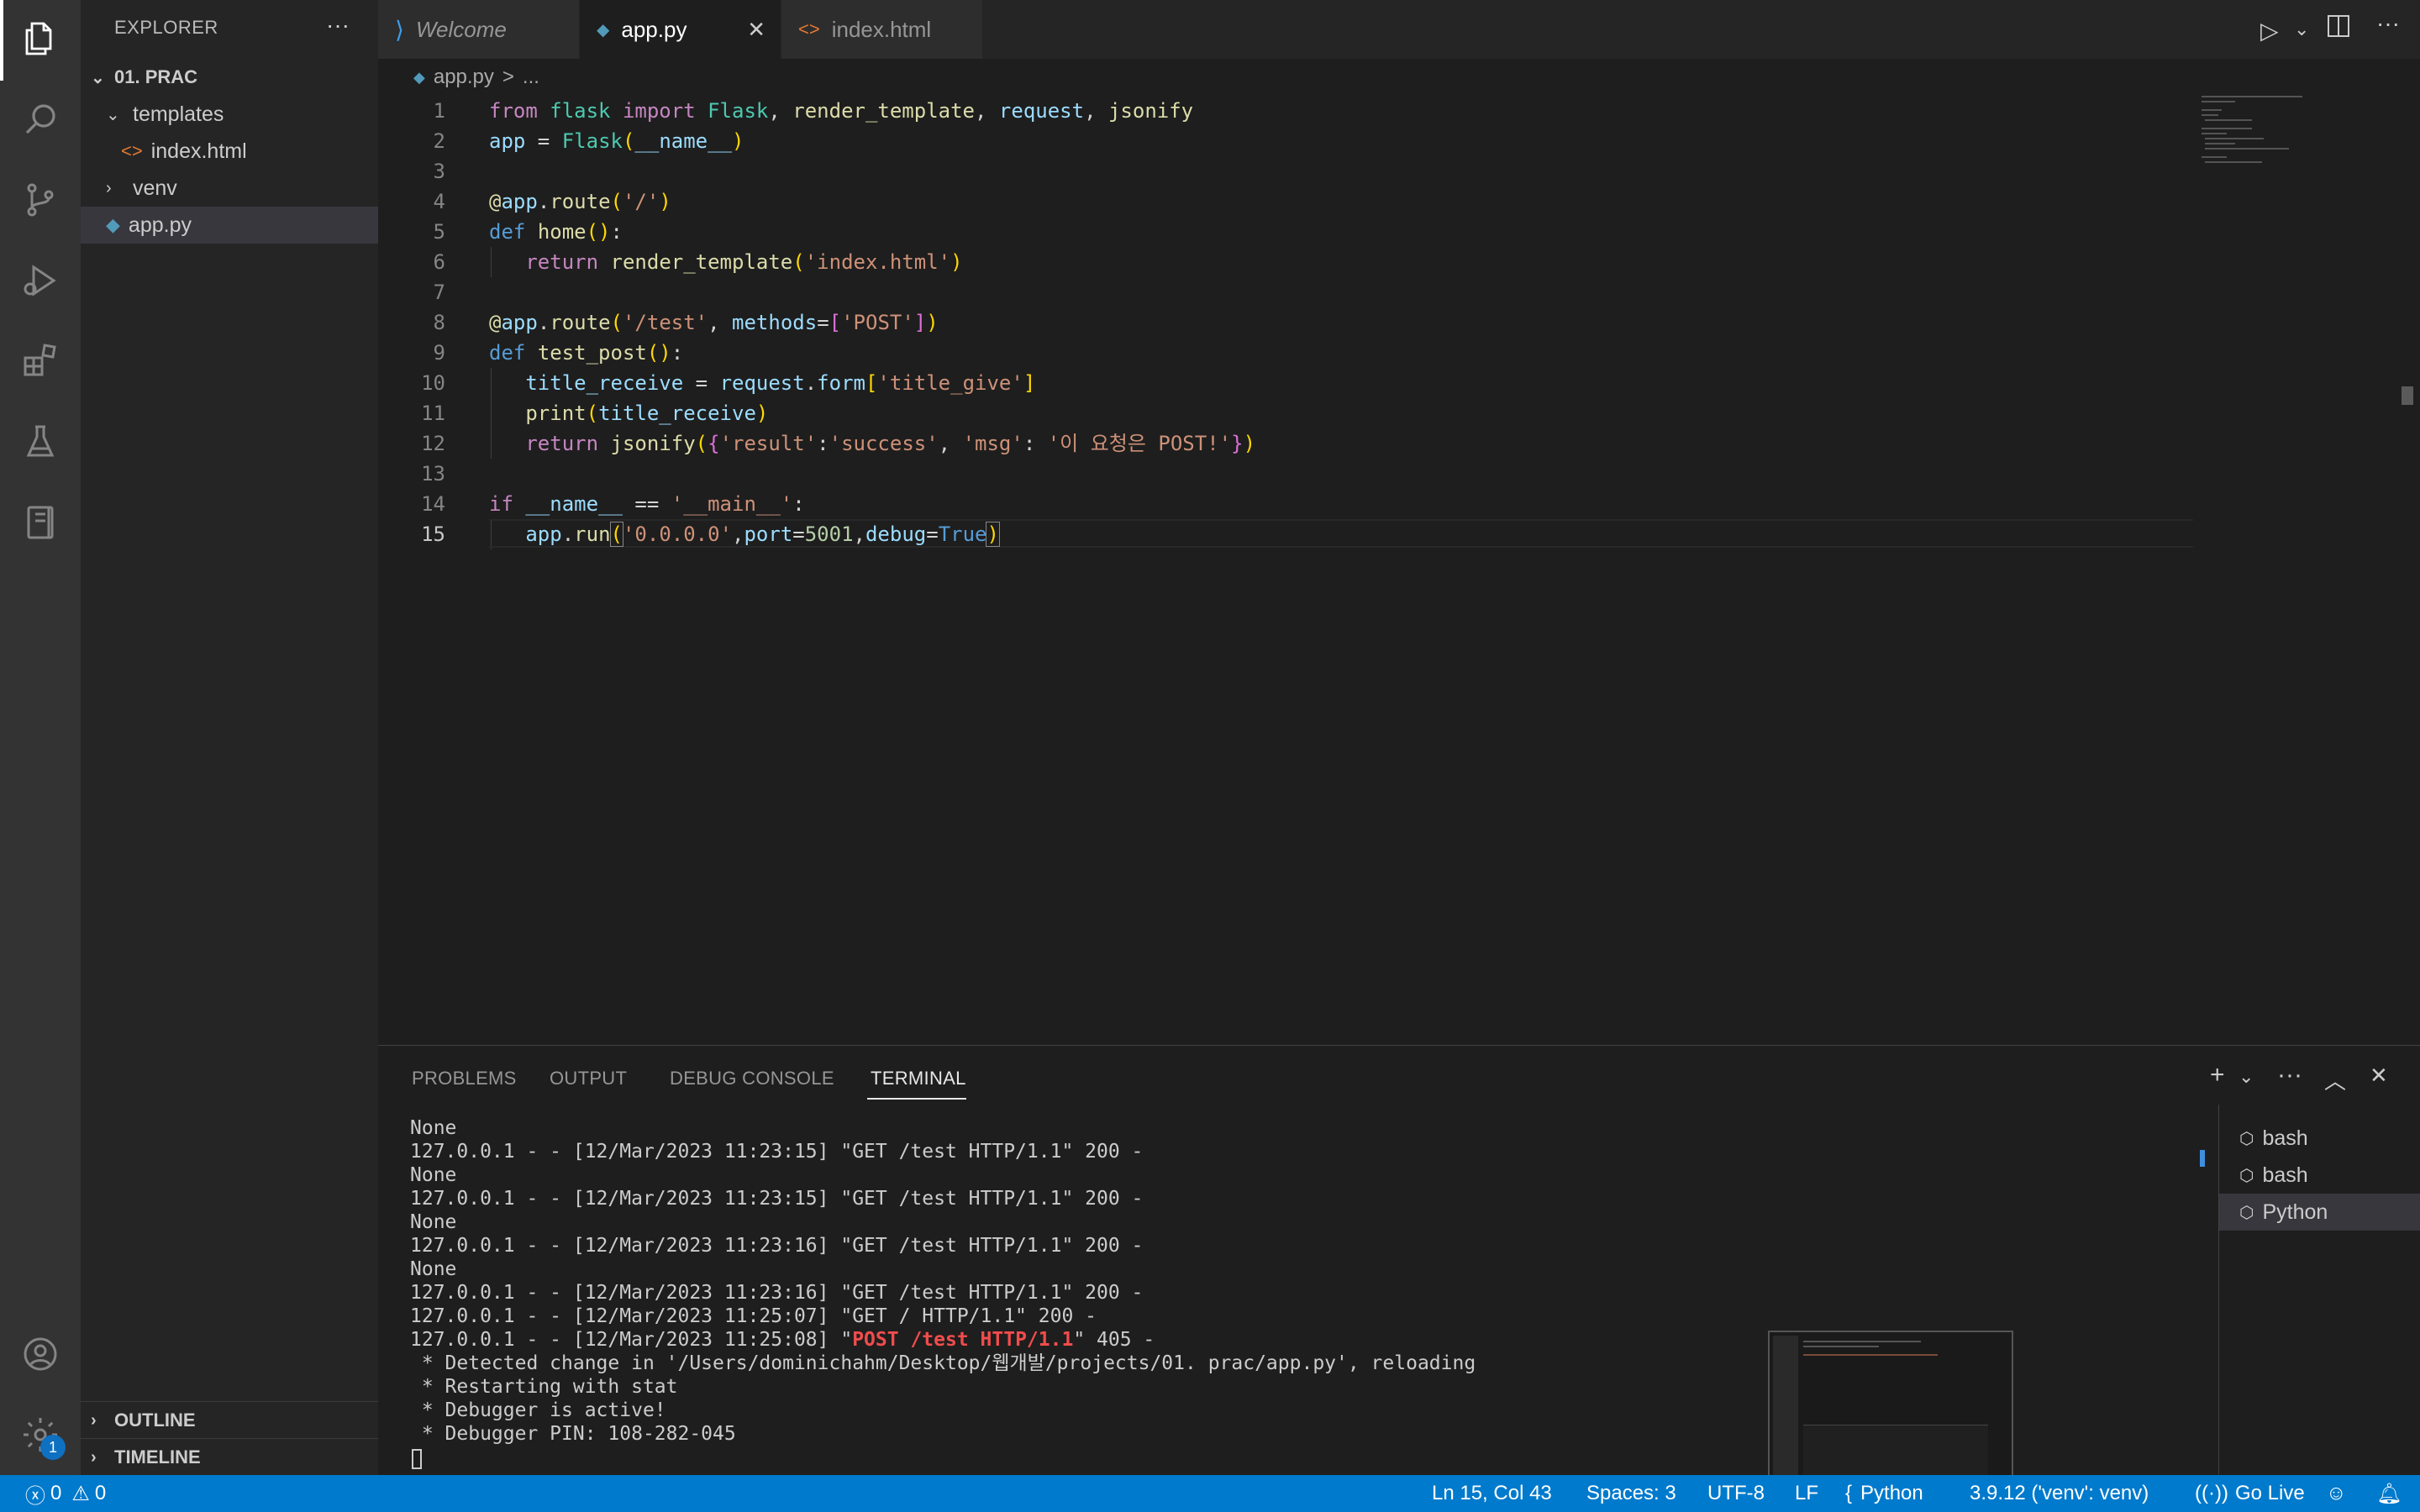 The height and width of the screenshot is (1512, 2420). I want to click on cursor-position: Ln 15, Col 43, so click(1492, 1493).